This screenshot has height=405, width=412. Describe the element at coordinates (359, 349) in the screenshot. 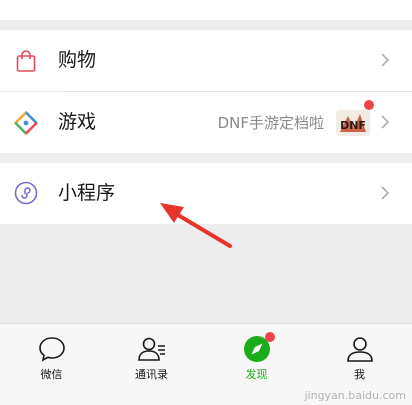

I see `person-icon` at that location.